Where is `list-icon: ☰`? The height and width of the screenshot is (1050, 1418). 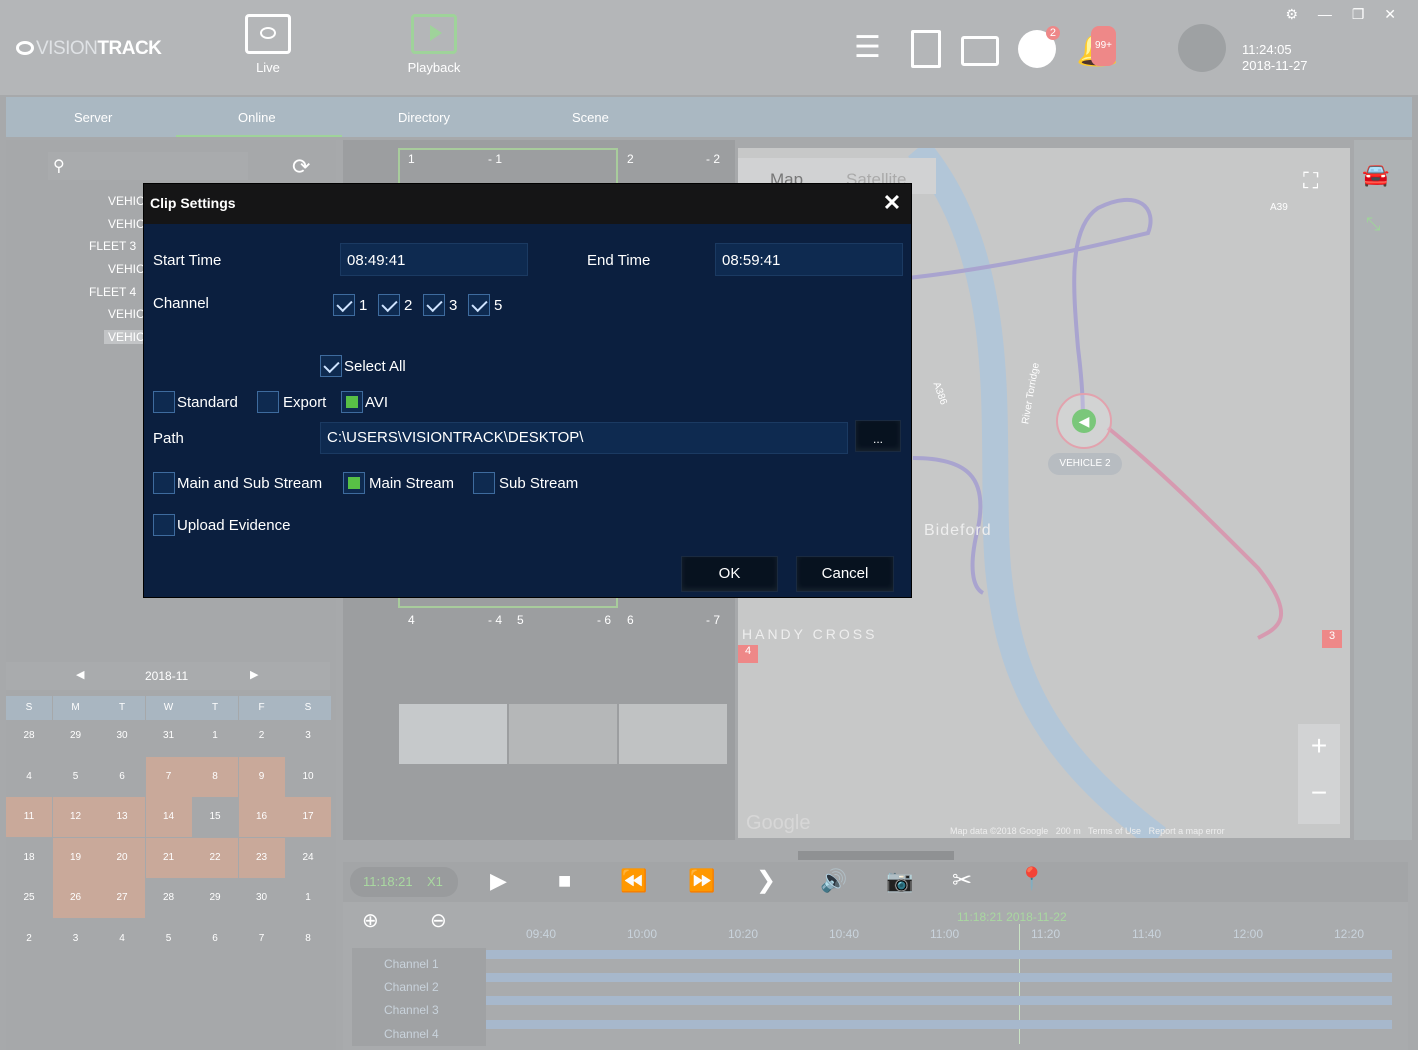
list-icon: ☰ is located at coordinates (872, 49).